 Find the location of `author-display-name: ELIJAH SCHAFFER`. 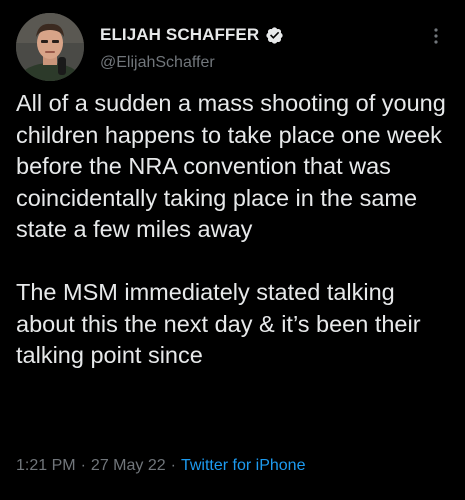

author-display-name: ELIJAH SCHAFFER is located at coordinates (179, 35).